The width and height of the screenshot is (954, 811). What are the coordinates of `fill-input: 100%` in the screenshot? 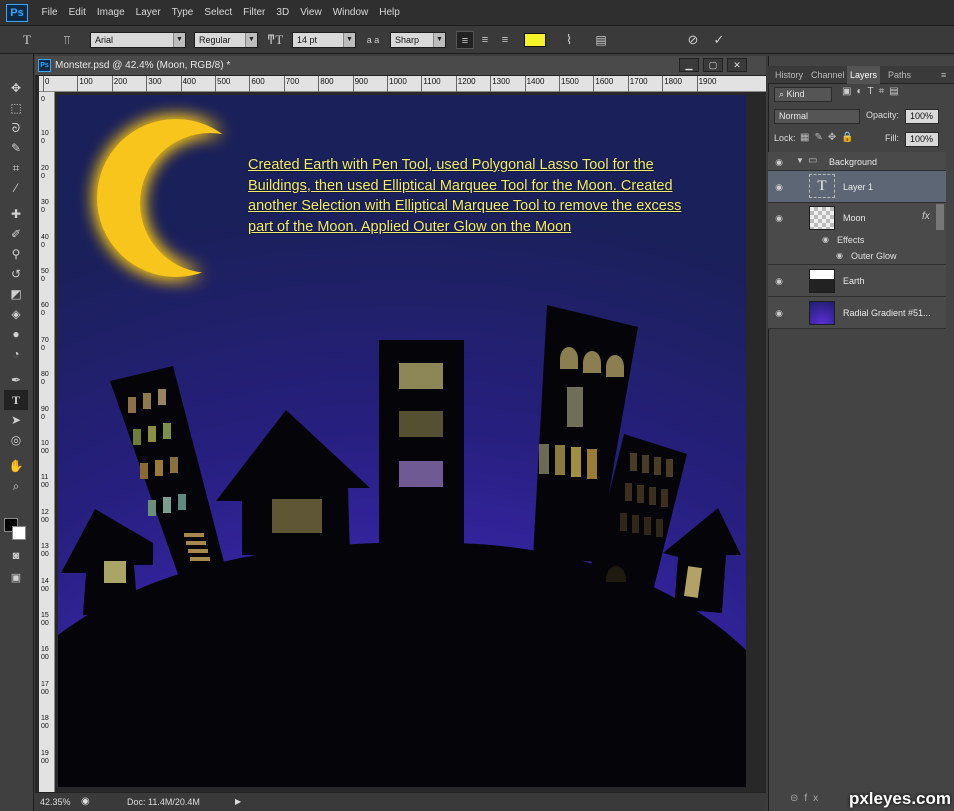 It's located at (922, 139).